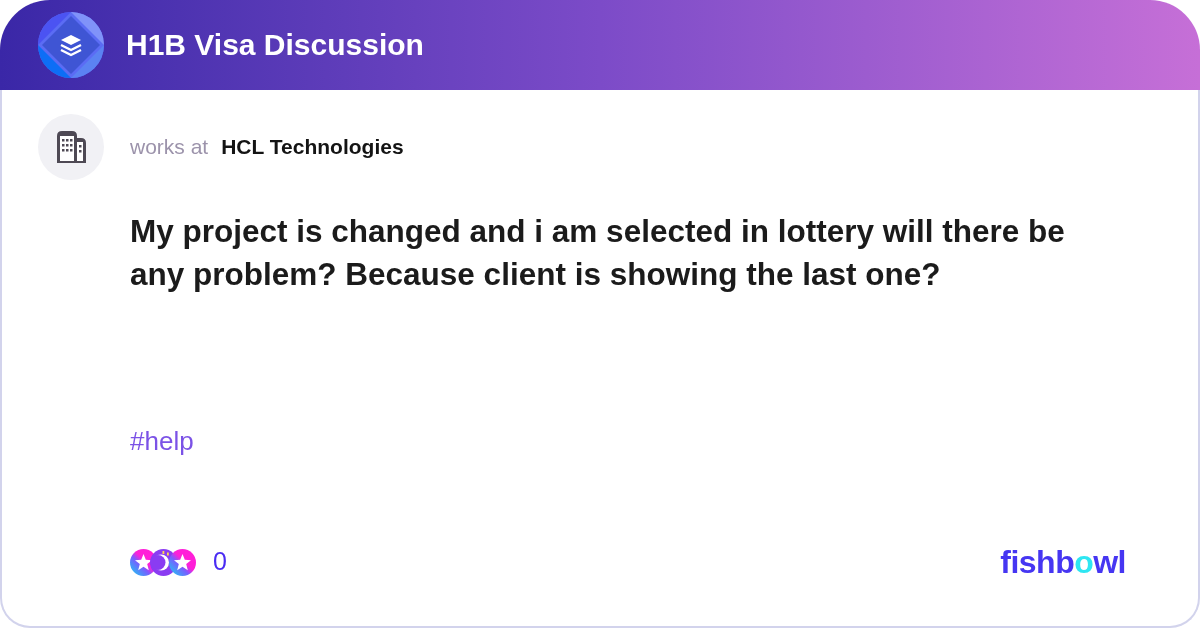  Describe the element at coordinates (275, 45) in the screenshot. I see `page-title: H1B Visa Discussion` at that location.